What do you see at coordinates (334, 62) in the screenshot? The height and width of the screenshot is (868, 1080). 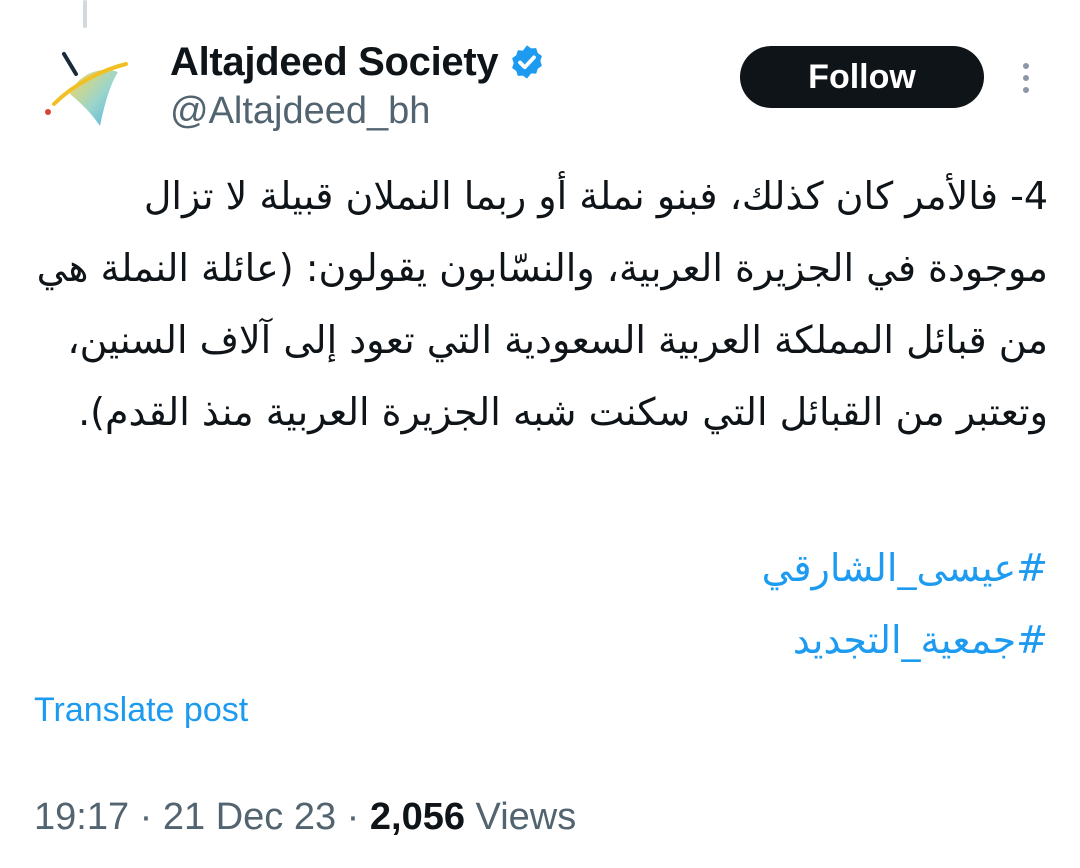 I see `author-display-name: Altajdeed Society` at bounding box center [334, 62].